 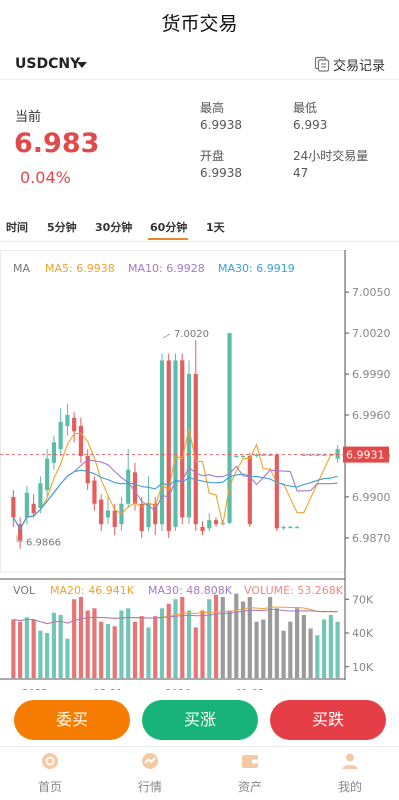 What do you see at coordinates (168, 227) in the screenshot?
I see `tab-60min: 60分钟` at bounding box center [168, 227].